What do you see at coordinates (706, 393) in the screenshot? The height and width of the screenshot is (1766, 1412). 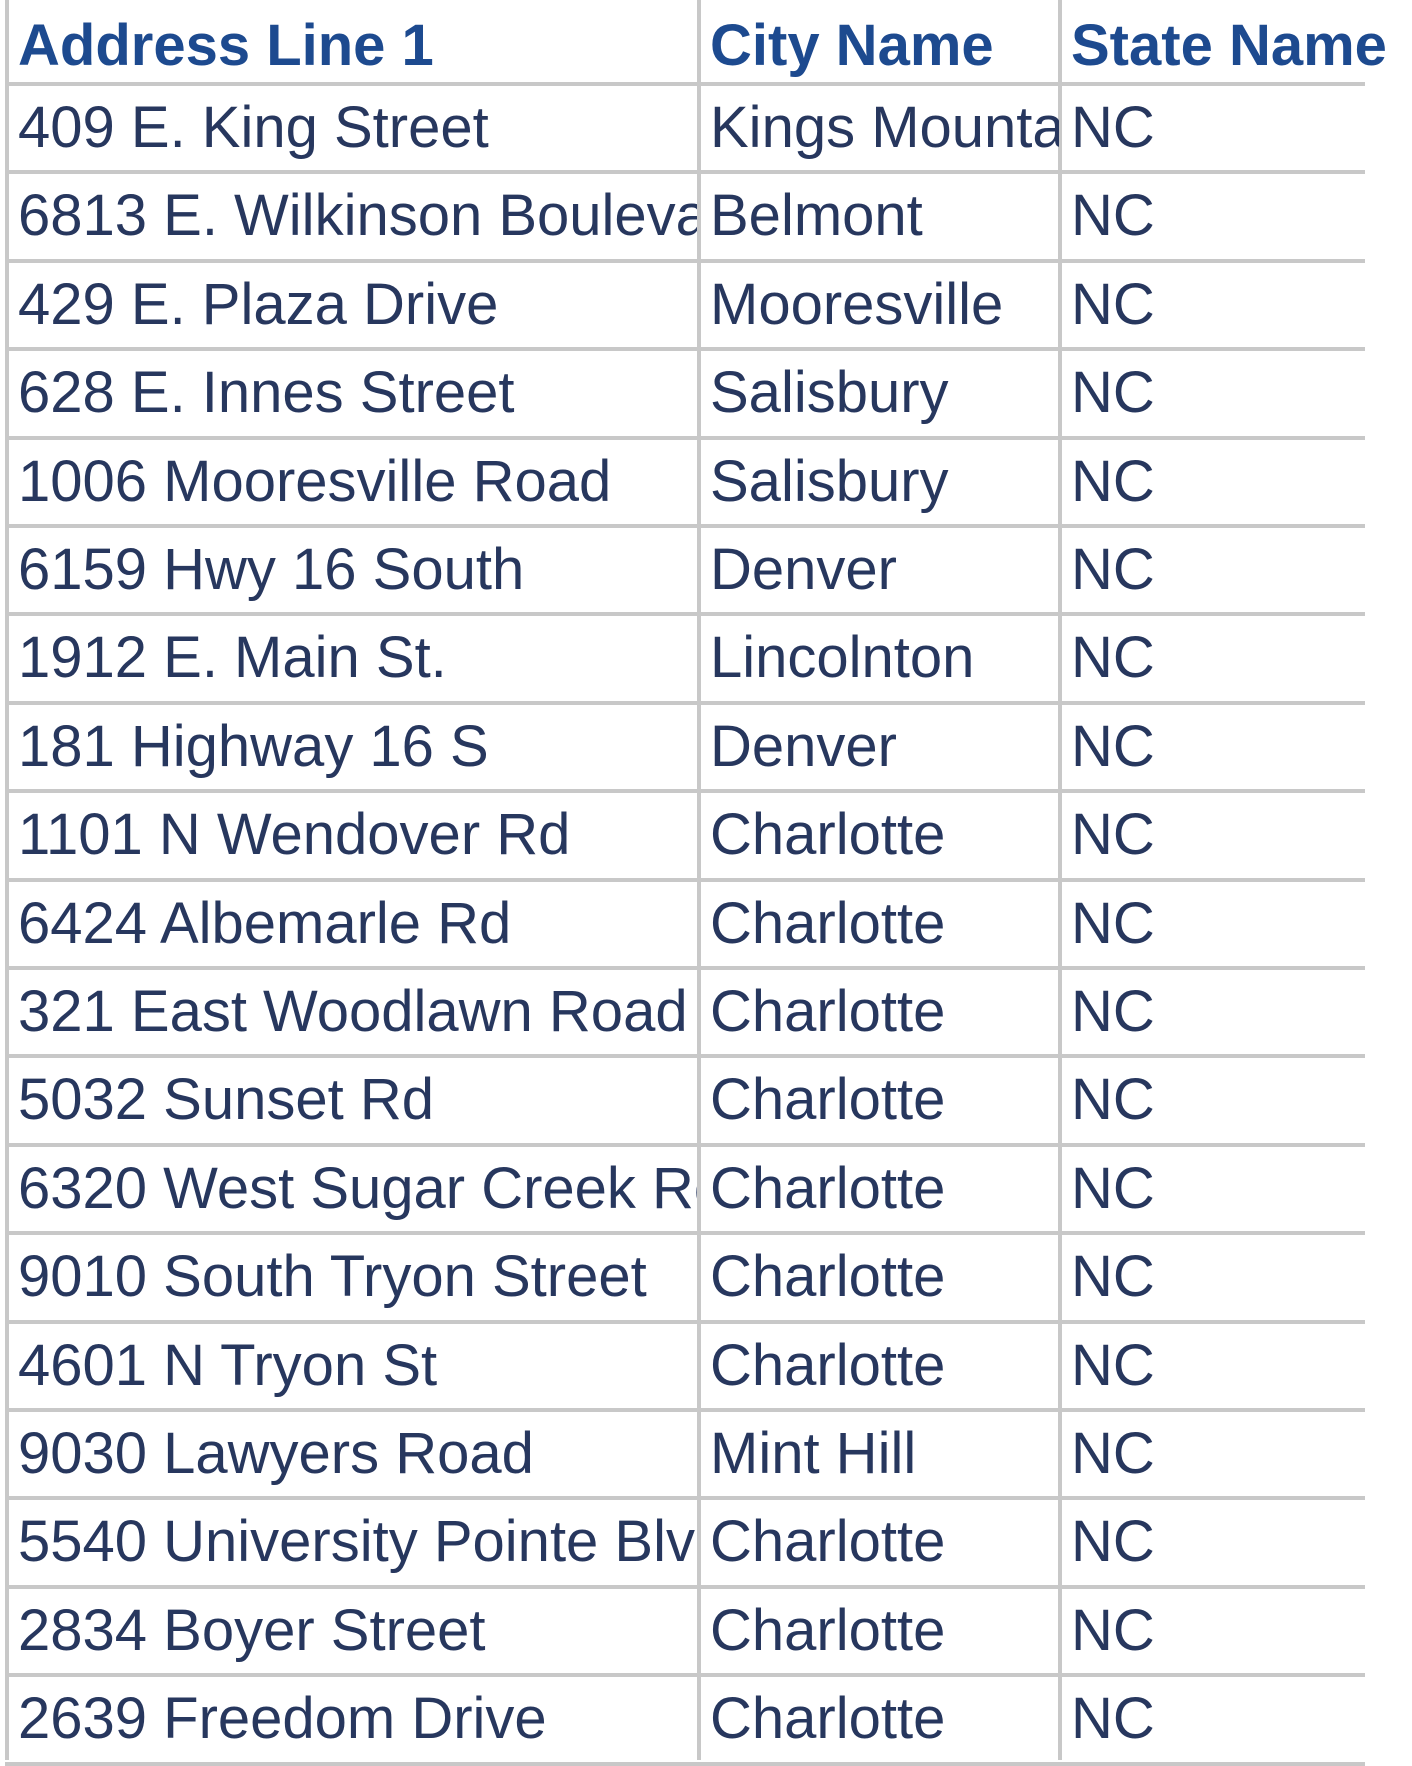 I see `table-row: 628 E. Innes Street Salisbury NC` at bounding box center [706, 393].